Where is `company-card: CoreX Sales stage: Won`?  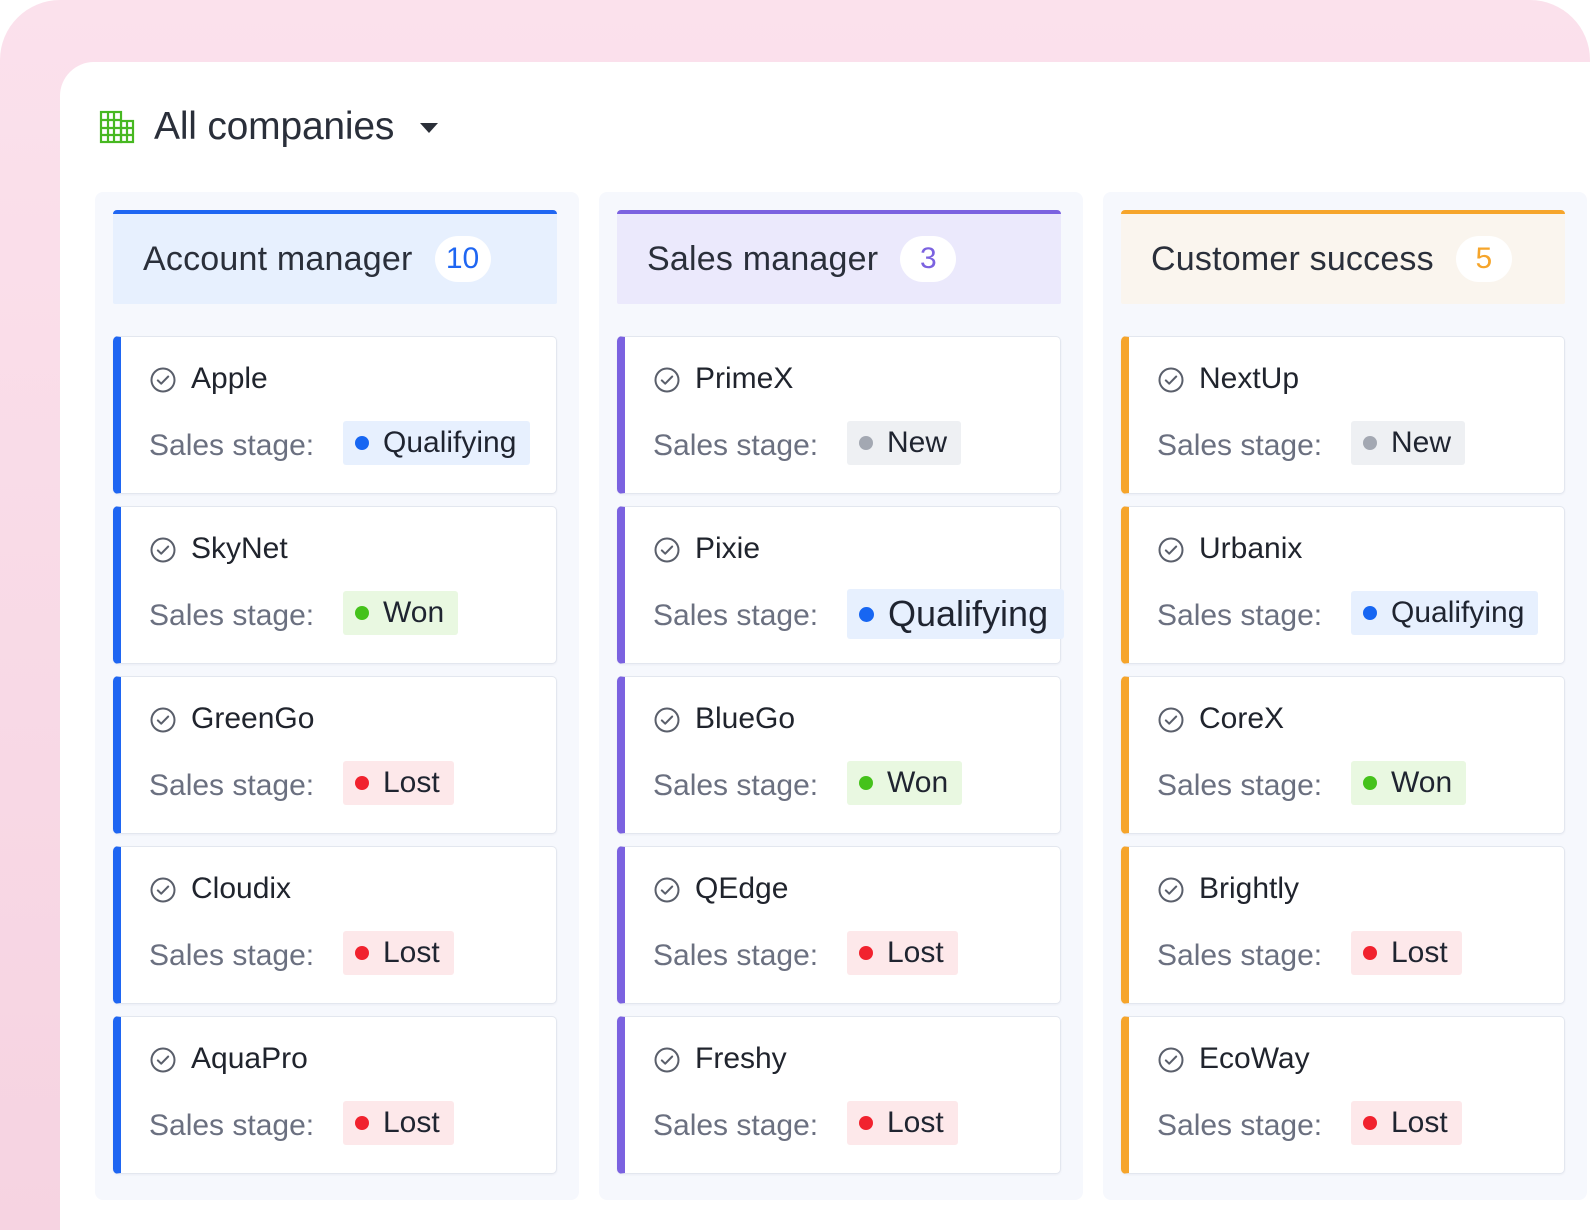
company-card: CoreX Sales stage: Won is located at coordinates (1343, 755).